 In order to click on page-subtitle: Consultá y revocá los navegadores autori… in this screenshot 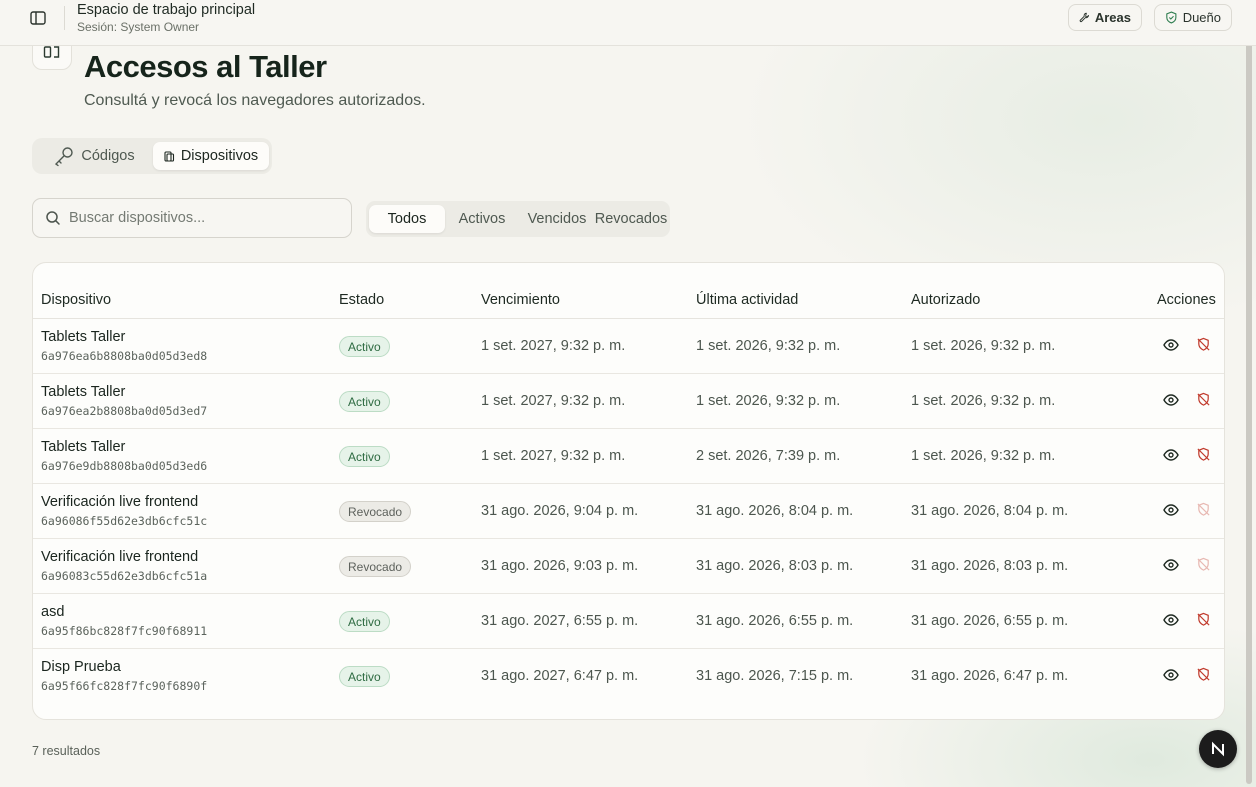, I will do `click(255, 100)`.